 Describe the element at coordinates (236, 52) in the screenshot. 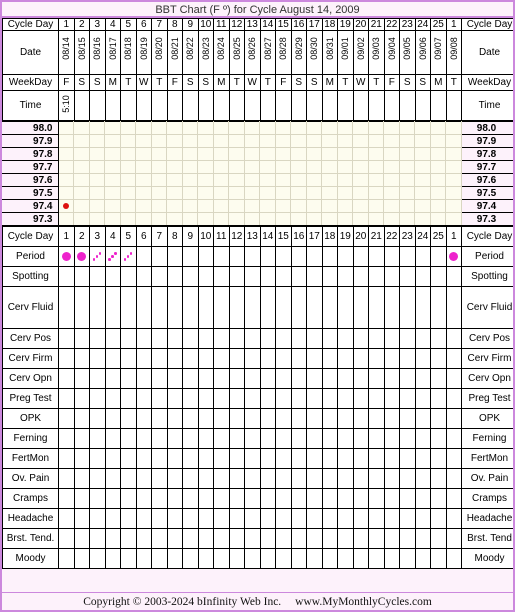

I see `date-cell-12: 08/25` at that location.